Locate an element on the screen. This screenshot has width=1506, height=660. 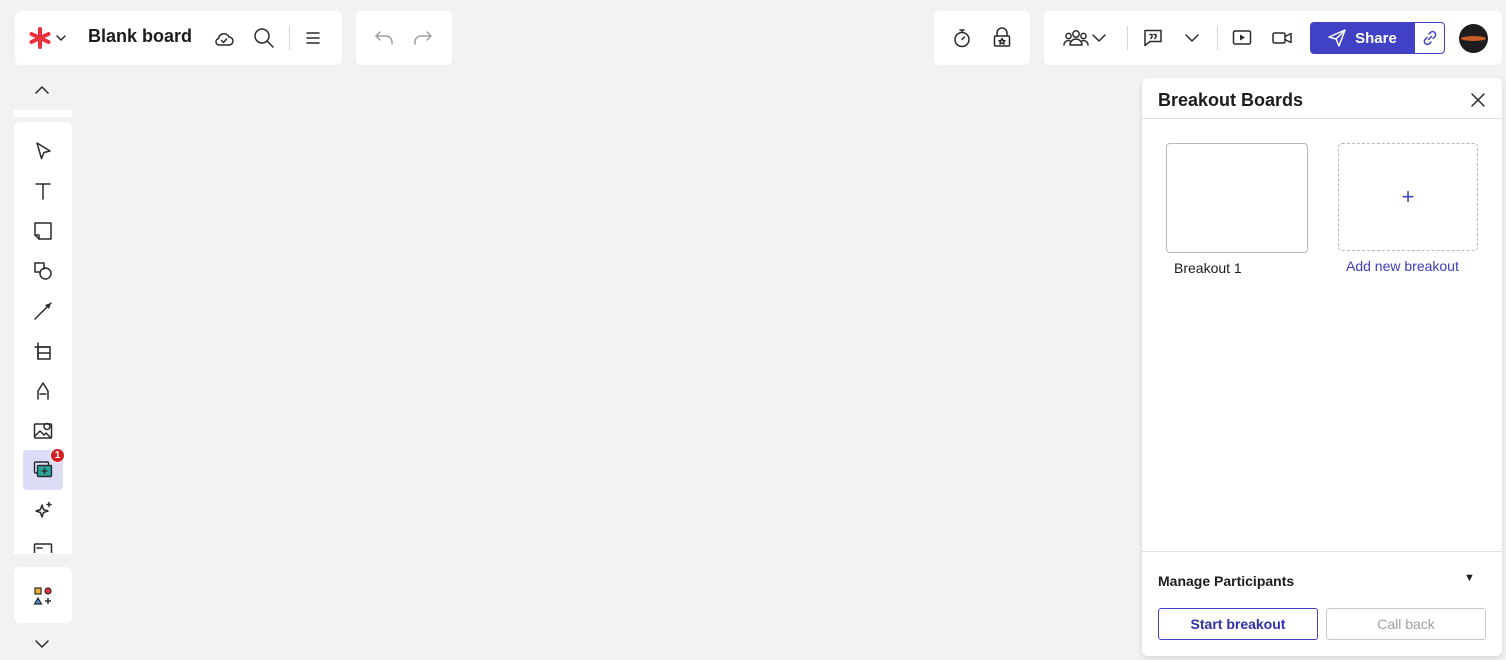
chat-options-dropdown is located at coordinates (1192, 38).